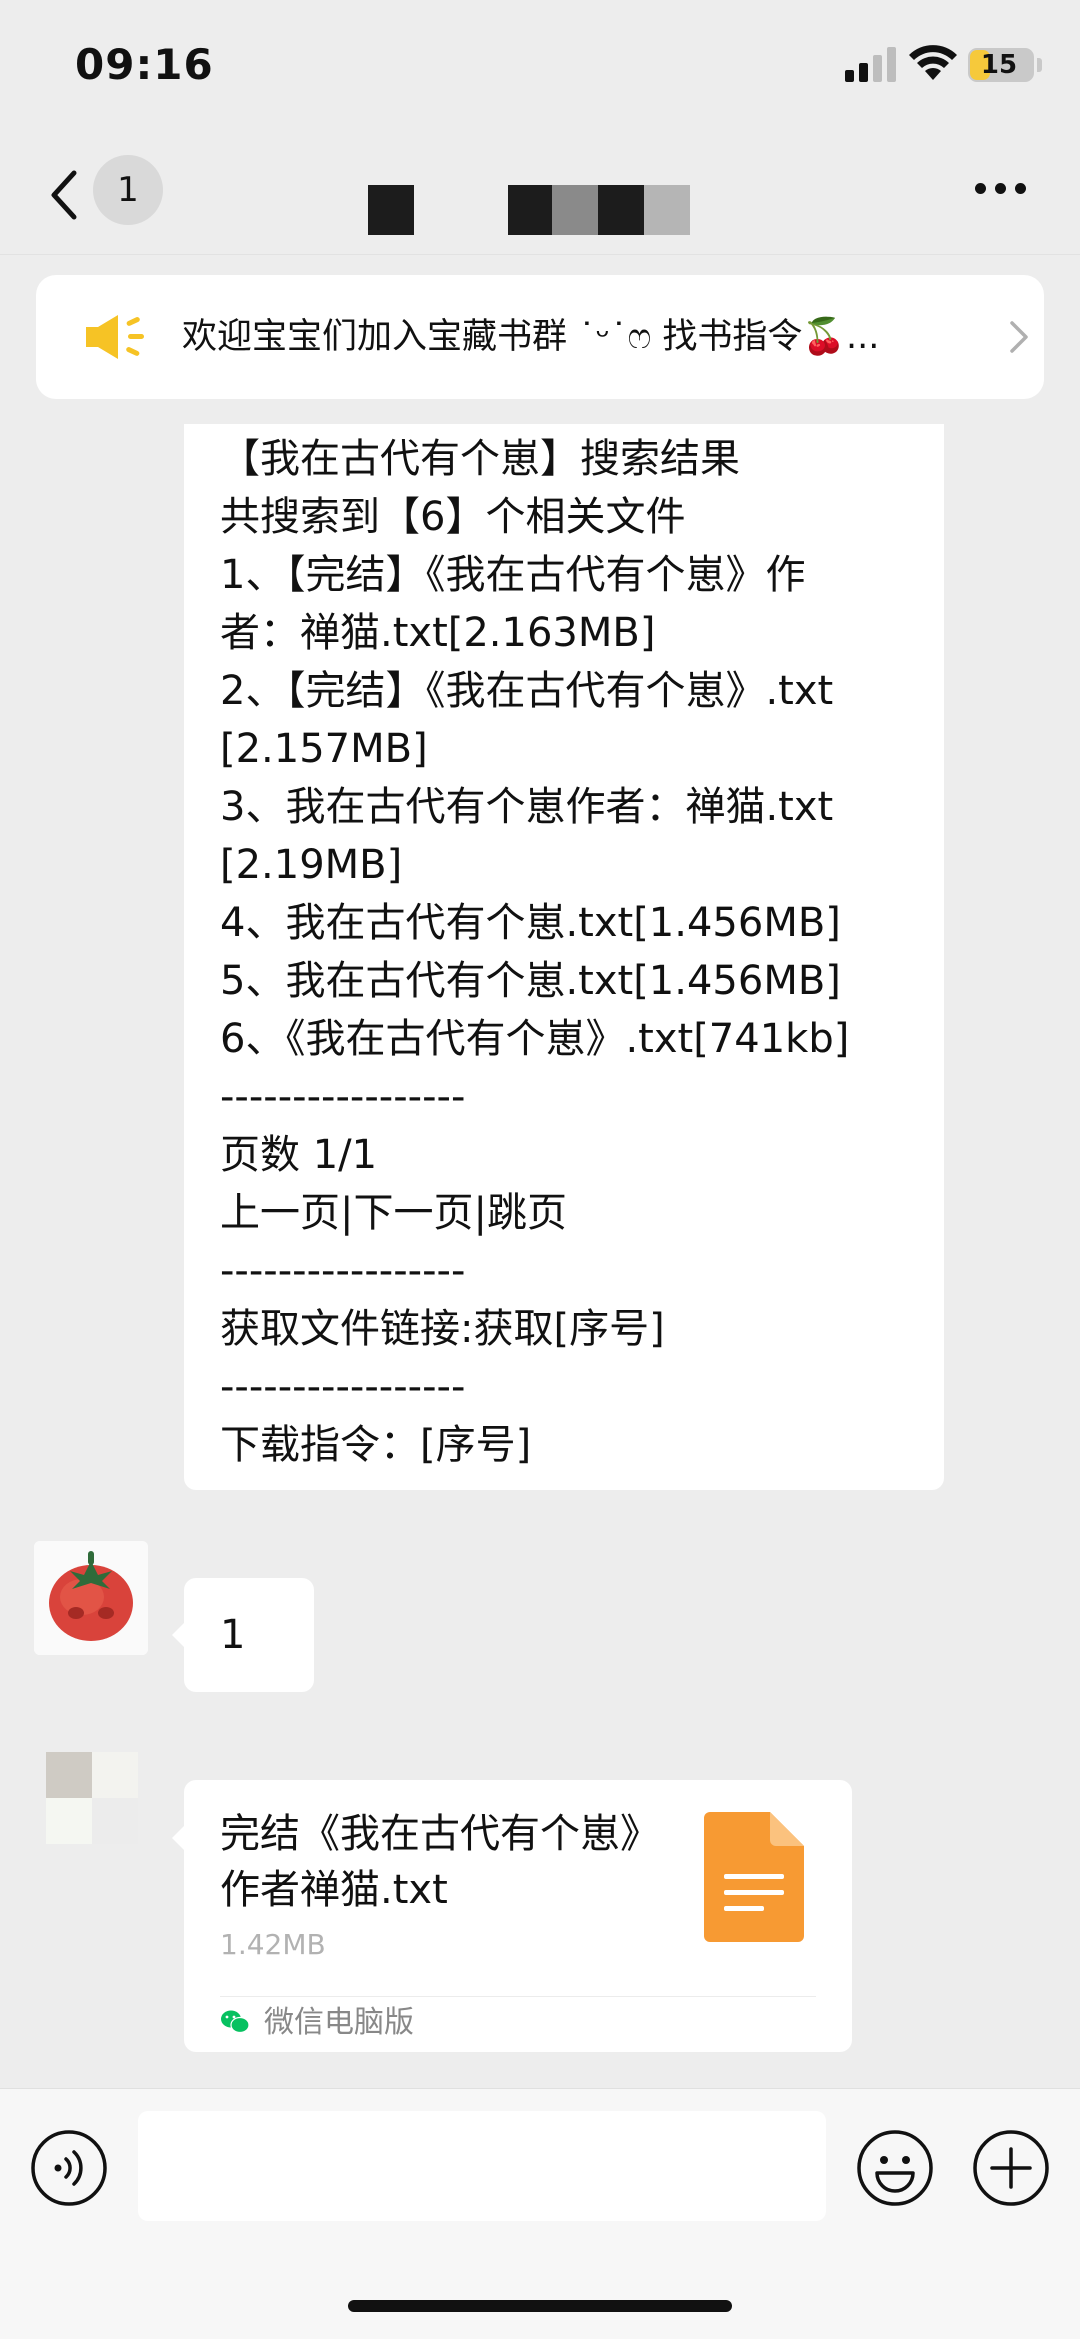 The width and height of the screenshot is (1080, 2339). I want to click on message-line: 下载指令：[序号], so click(376, 1445).